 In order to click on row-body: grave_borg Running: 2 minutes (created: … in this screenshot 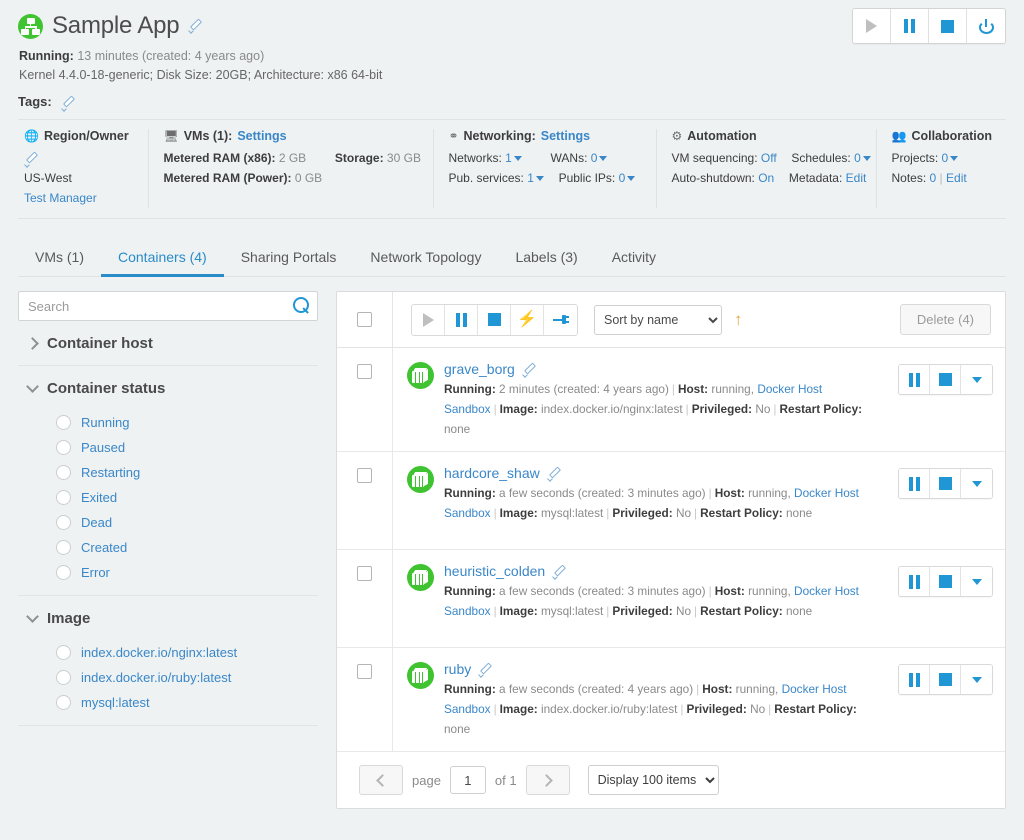, I will do `click(699, 399)`.